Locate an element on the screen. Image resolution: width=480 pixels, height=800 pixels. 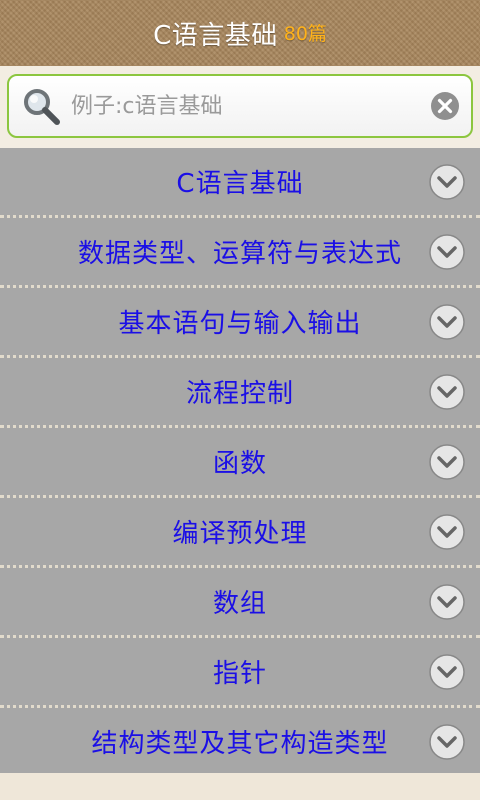
list-item: 数组 is located at coordinates (240, 603).